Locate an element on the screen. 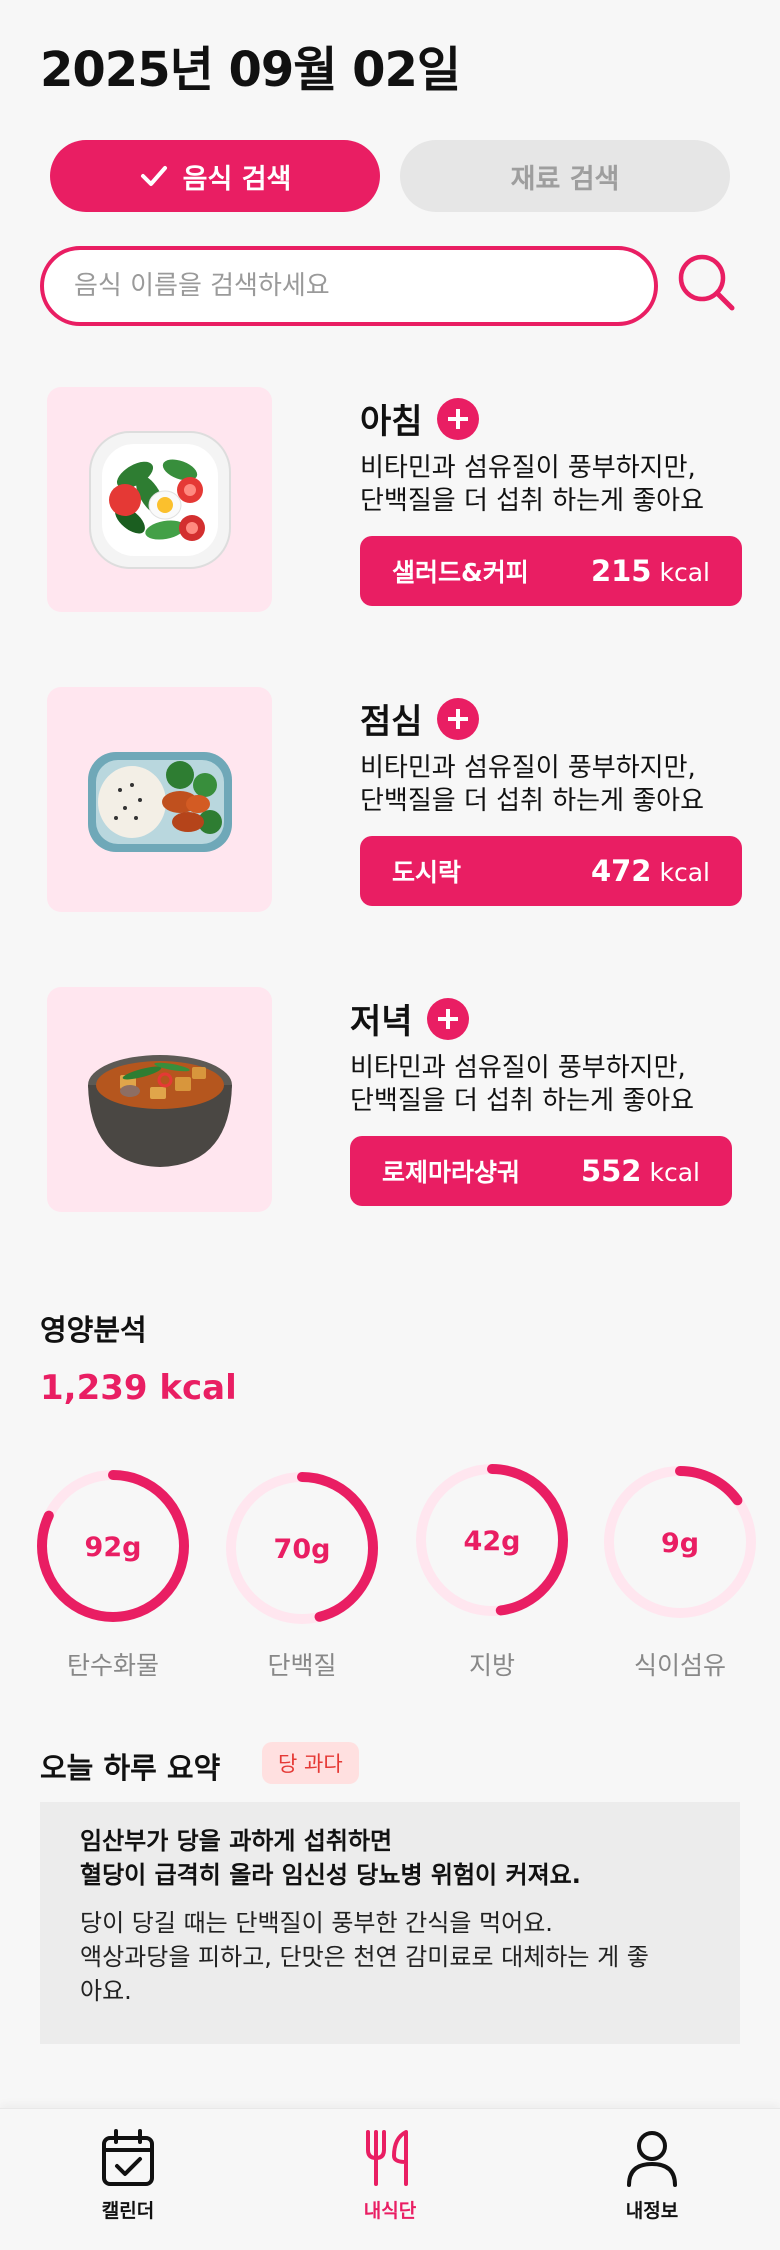 This screenshot has width=780, height=2250. breakfast-title: 아침 is located at coordinates (419, 418).